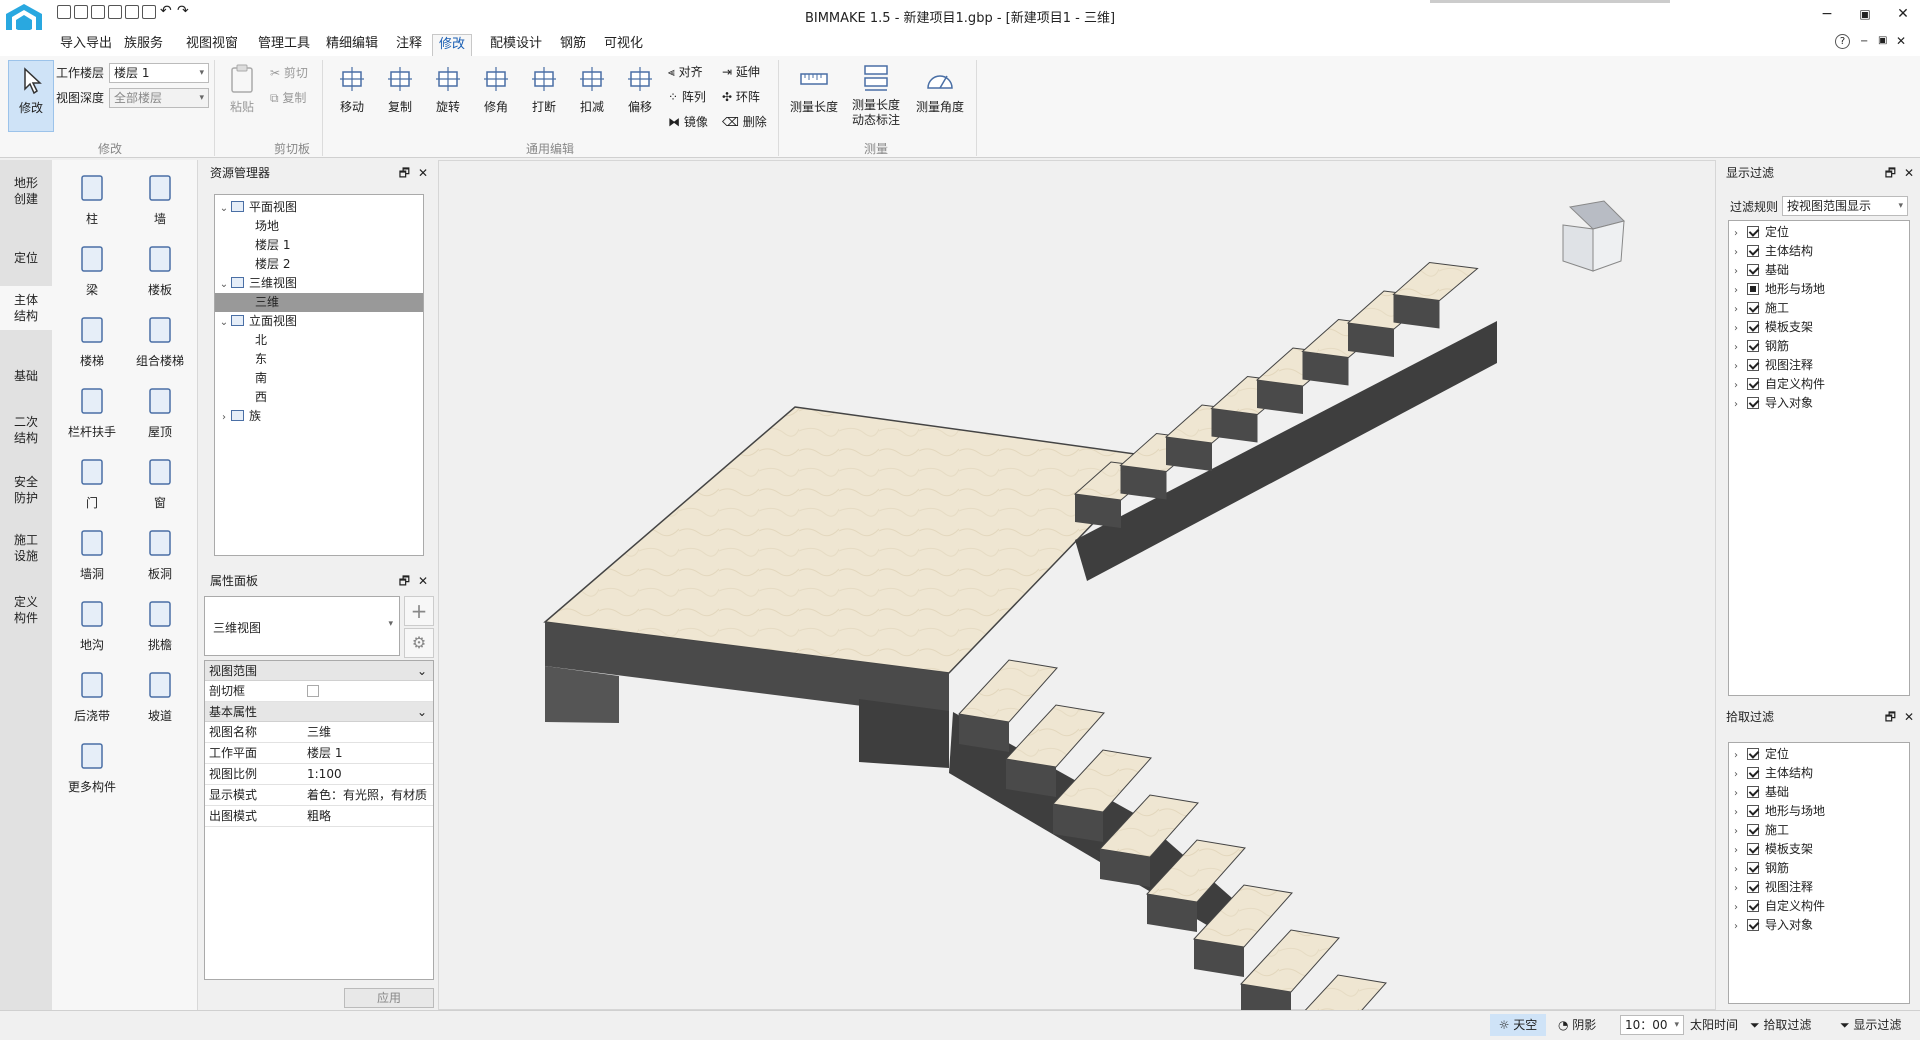 The width and height of the screenshot is (1920, 1040). I want to click on ribbon-minimize-icon: −, so click(1864, 41).